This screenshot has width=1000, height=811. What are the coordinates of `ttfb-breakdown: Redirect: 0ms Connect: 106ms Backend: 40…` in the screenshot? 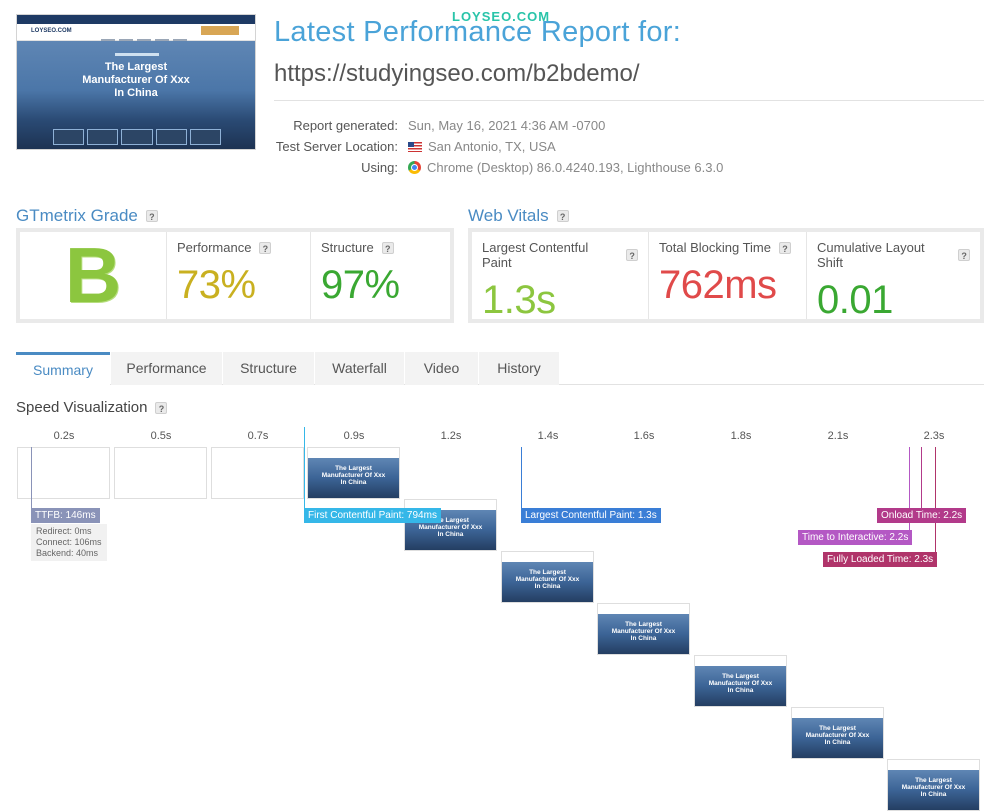 It's located at (69, 542).